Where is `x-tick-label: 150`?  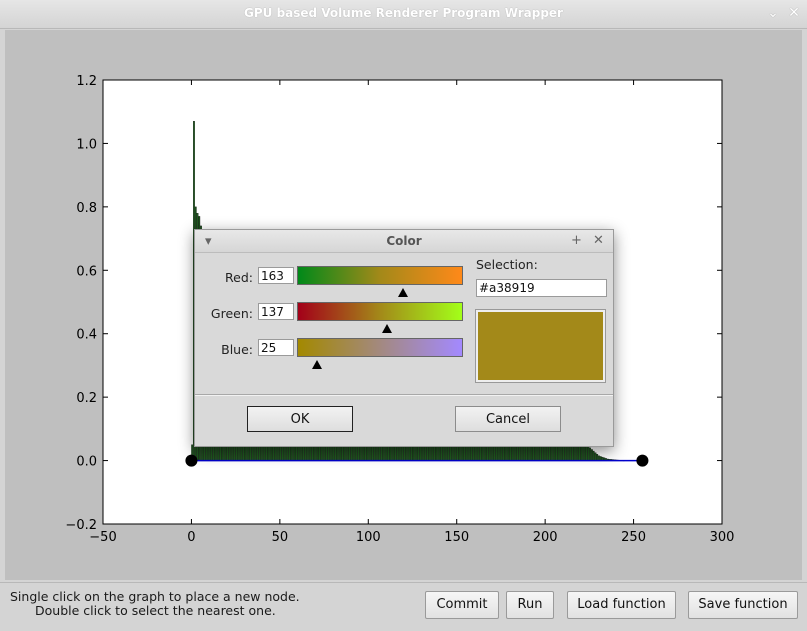 x-tick-label: 150 is located at coordinates (456, 537).